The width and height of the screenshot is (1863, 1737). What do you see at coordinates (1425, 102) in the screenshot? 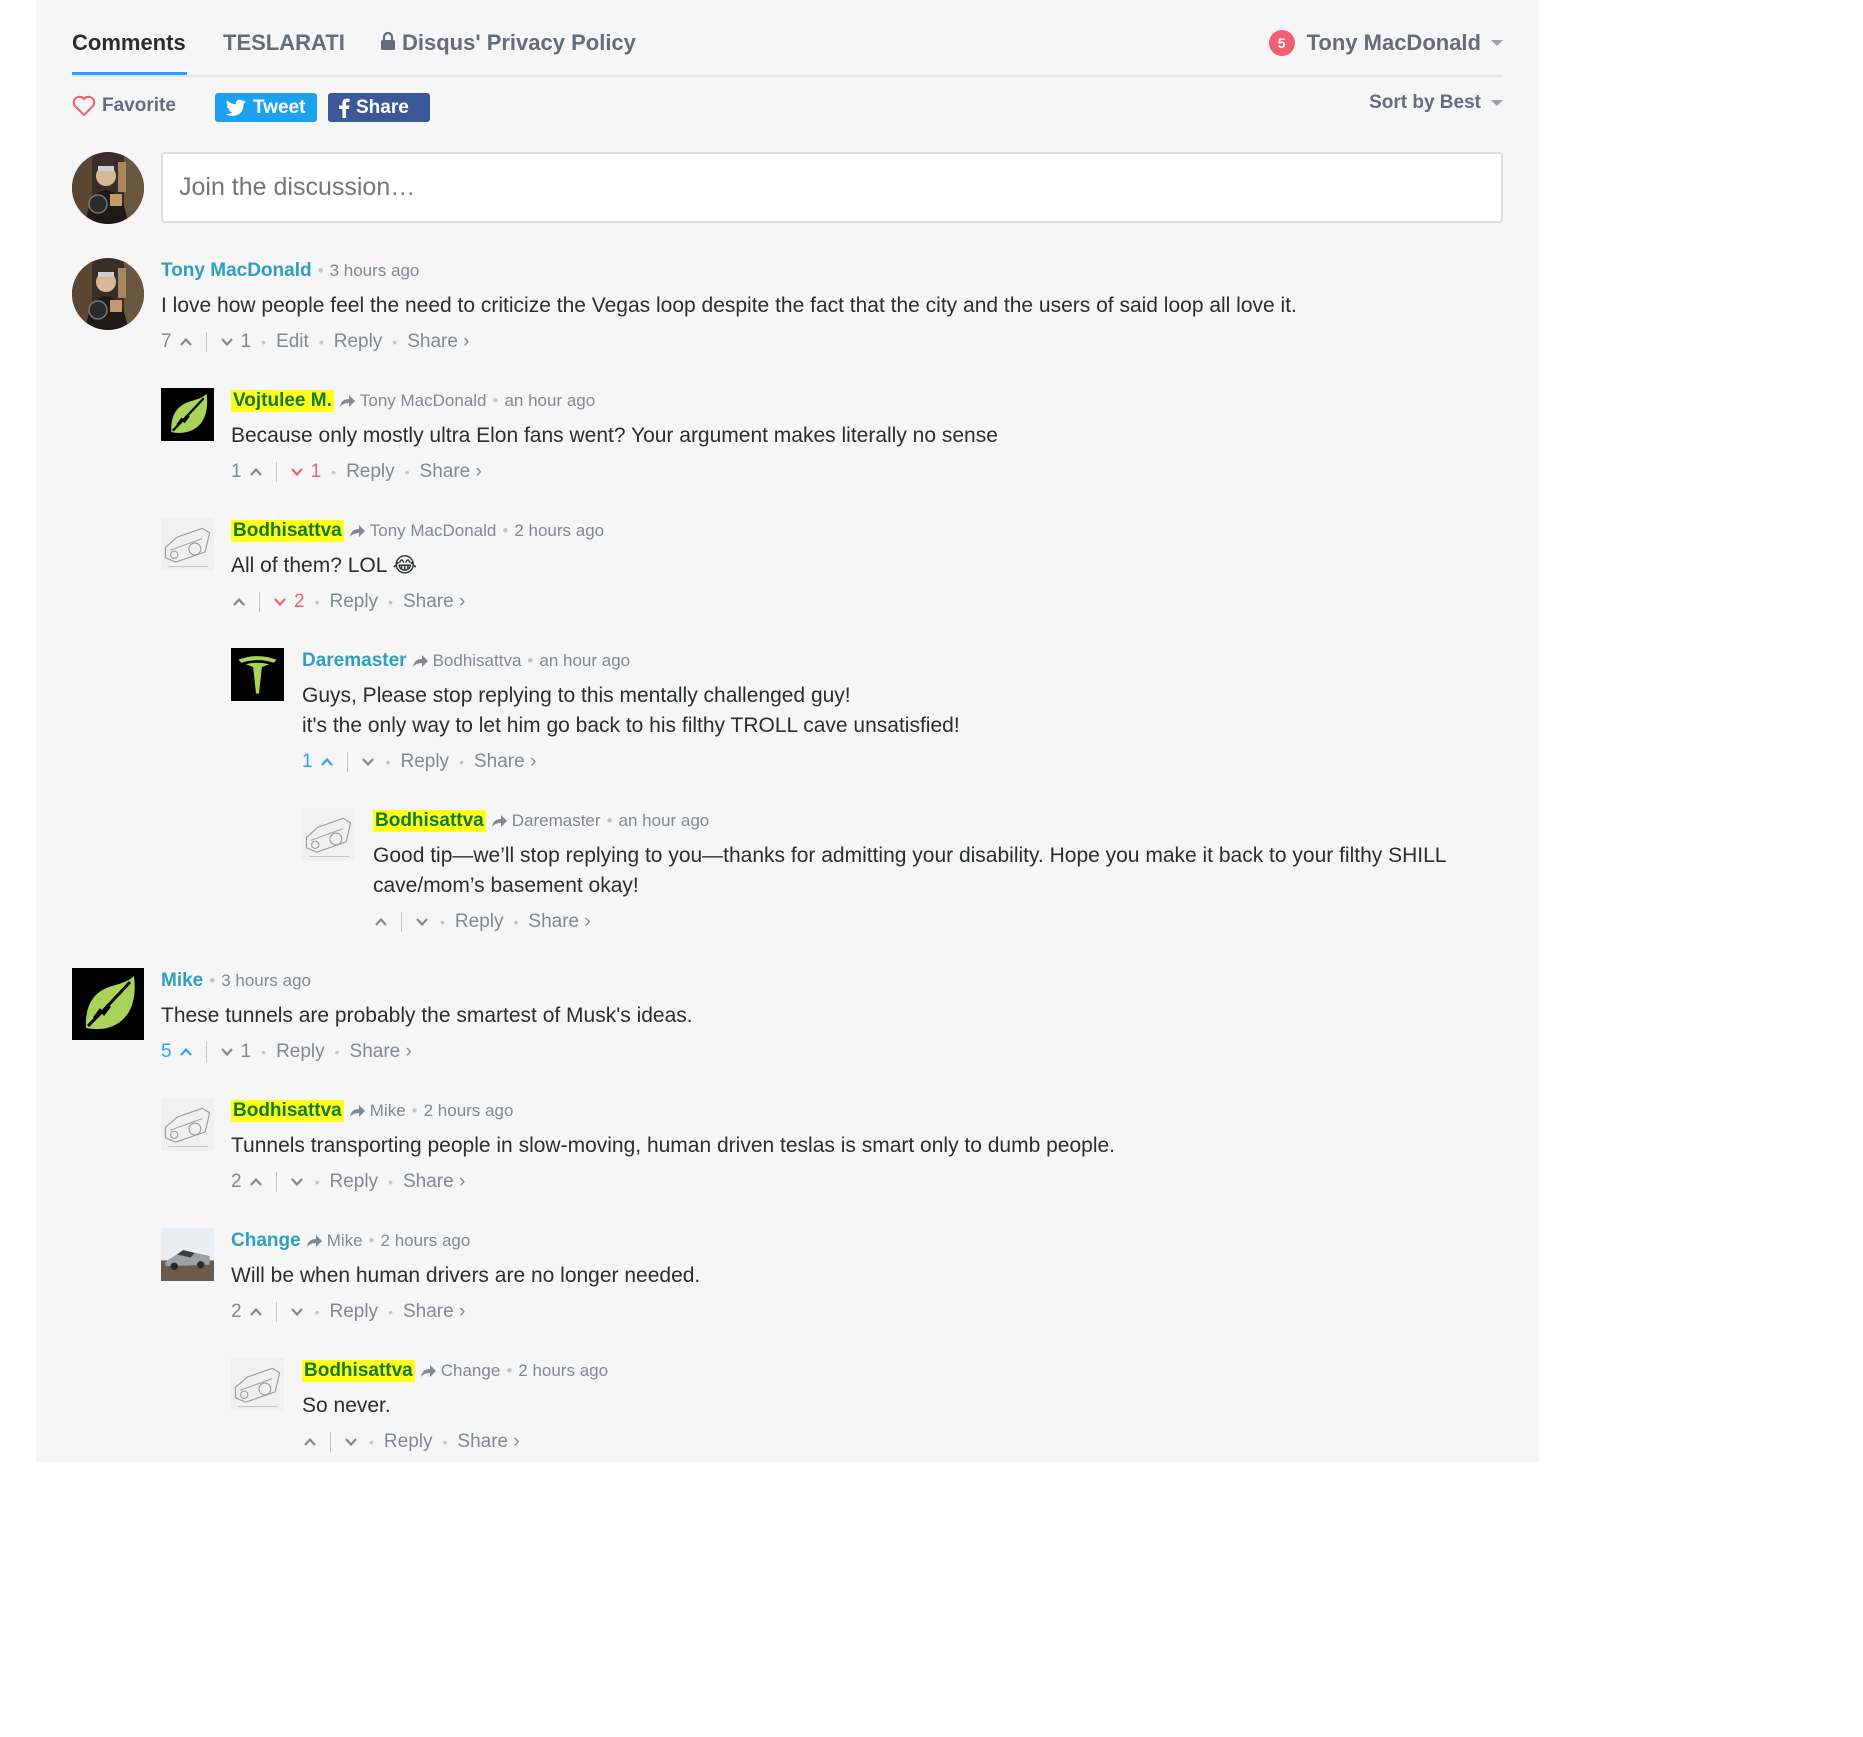
I see `sort-label: Sort by Best` at bounding box center [1425, 102].